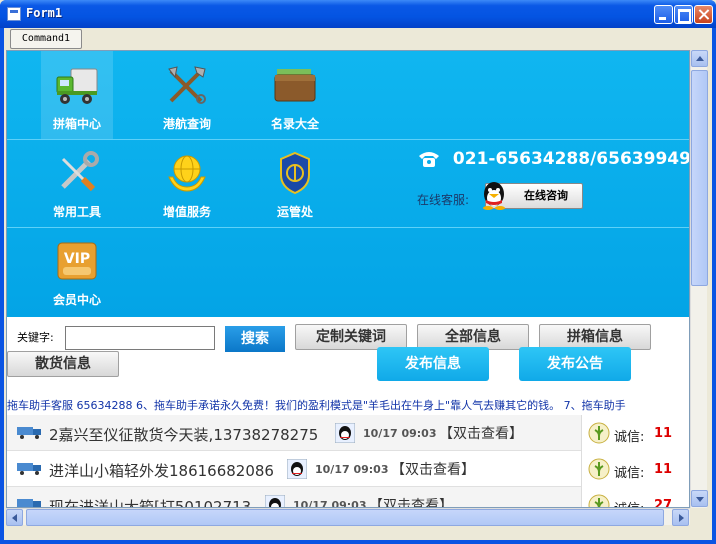 The height and width of the screenshot is (544, 716). I want to click on scroll-right-button, so click(680, 517).